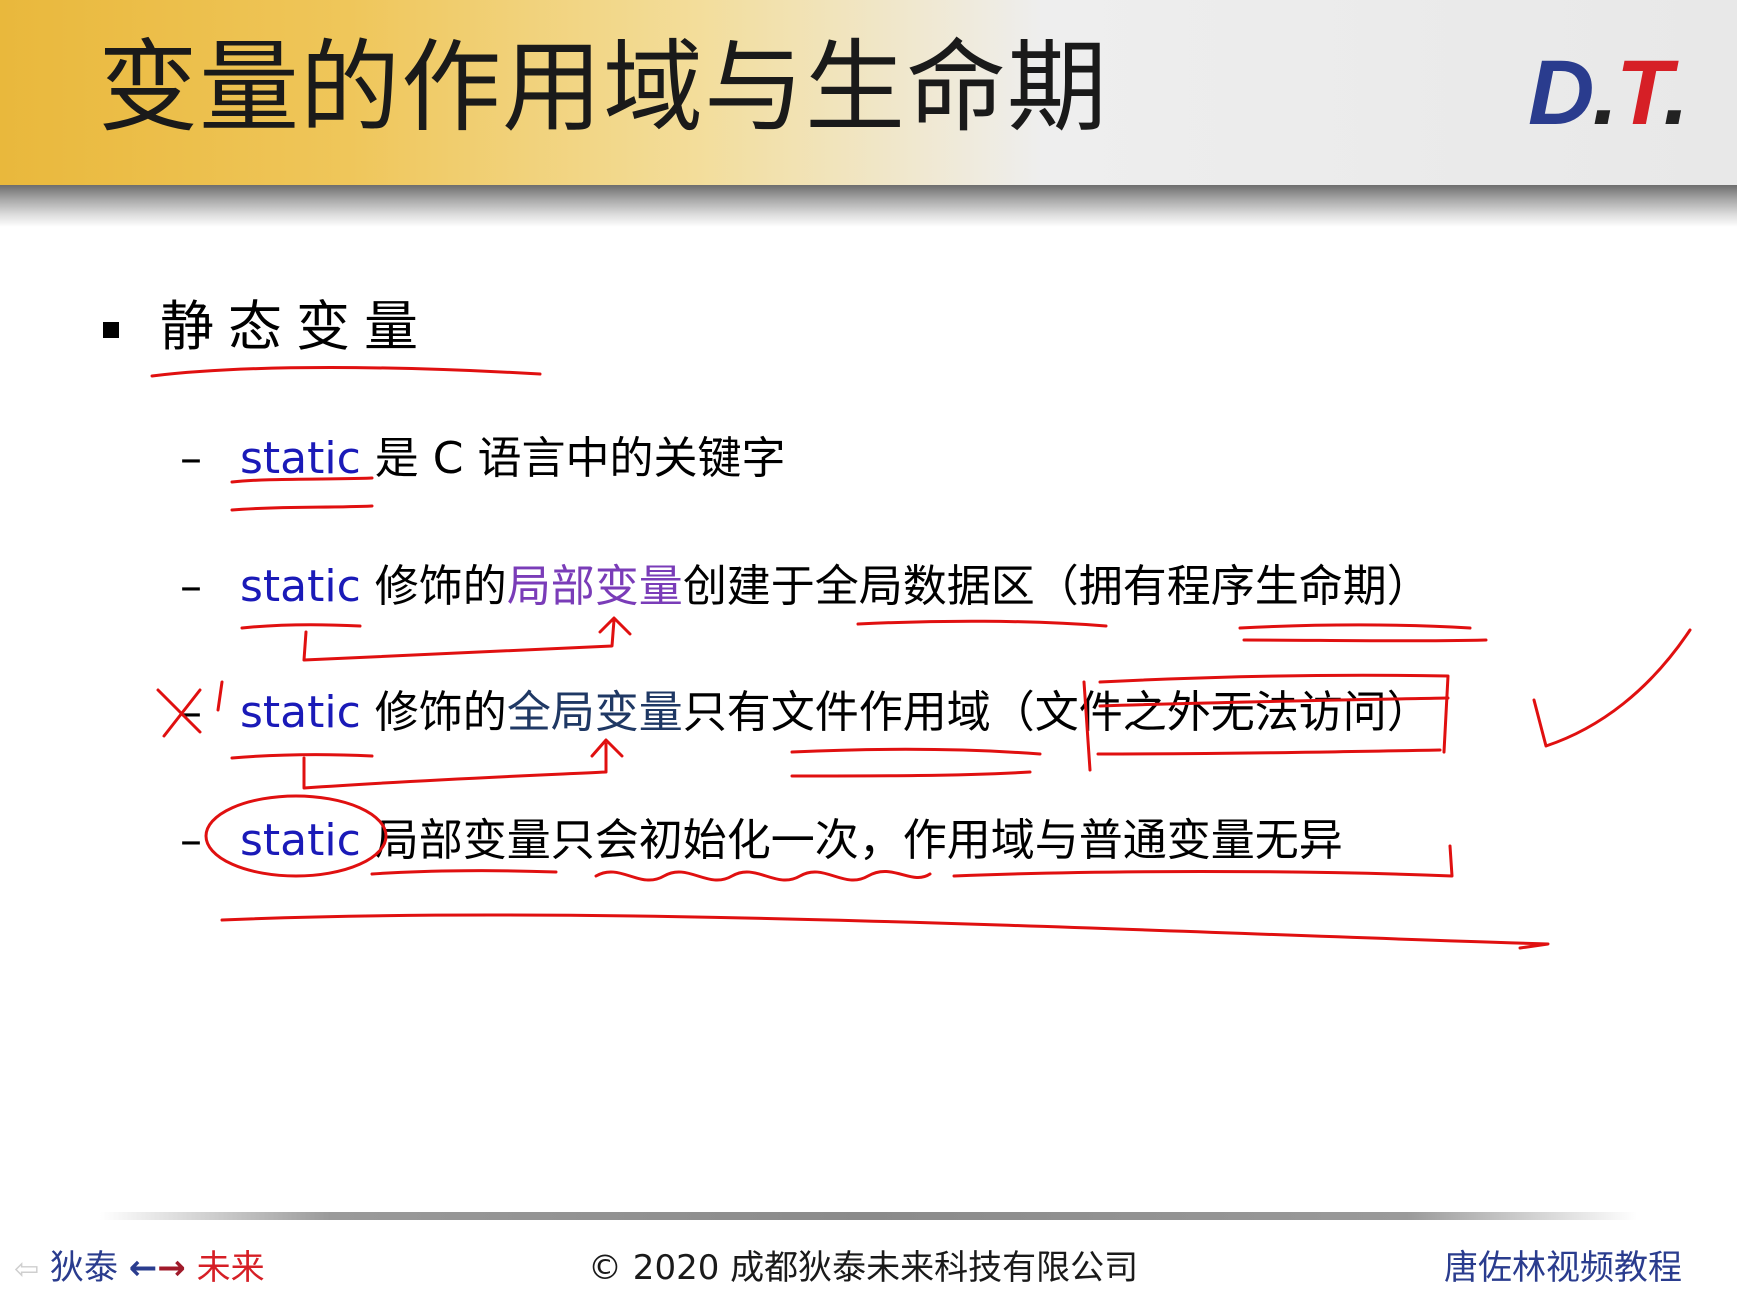 Image resolution: width=1737 pixels, height=1303 pixels. I want to click on footer-word-future: 未来, so click(230, 1268).